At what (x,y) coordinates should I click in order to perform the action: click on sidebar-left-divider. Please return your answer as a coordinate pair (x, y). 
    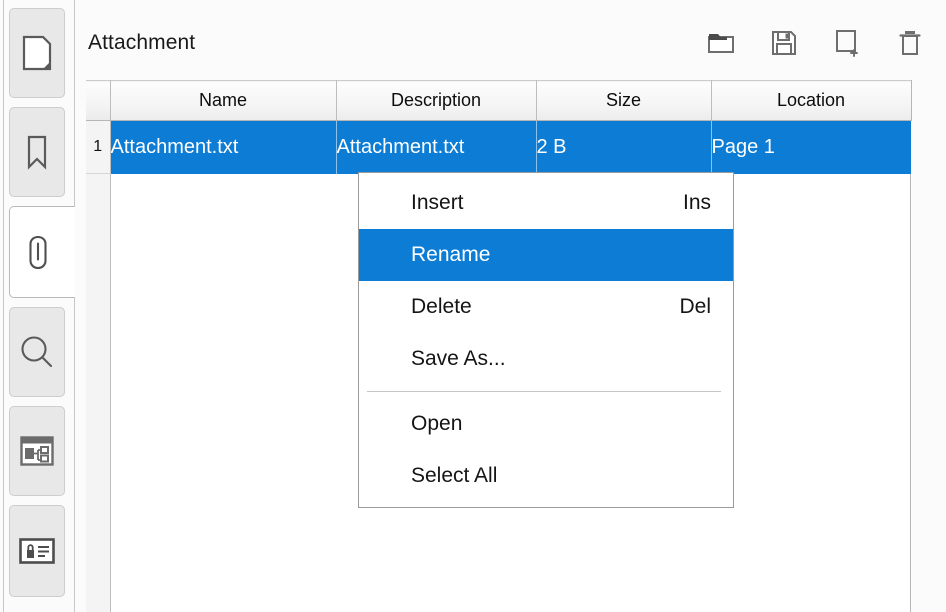
    Looking at the image, I should click on (3, 306).